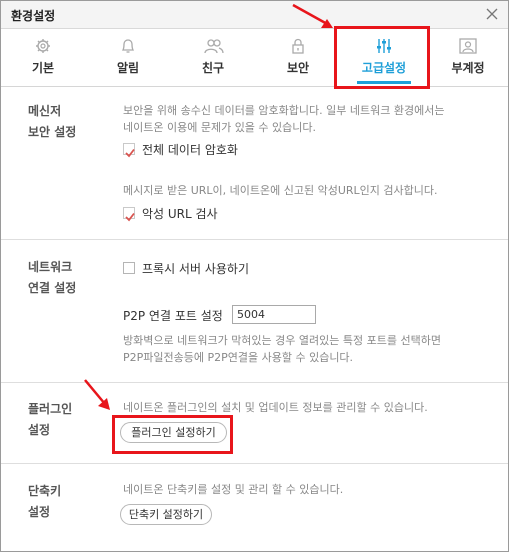  Describe the element at coordinates (382, 57) in the screenshot. I see `highlight-box-advanced-tab` at that location.